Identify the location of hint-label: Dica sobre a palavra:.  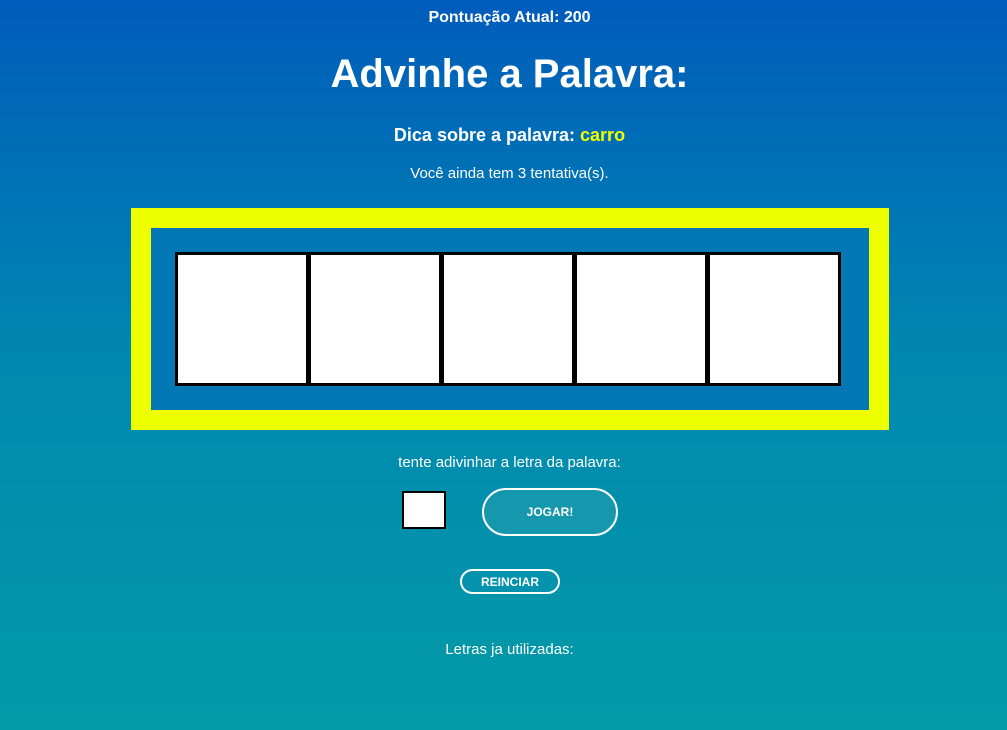
(484, 135).